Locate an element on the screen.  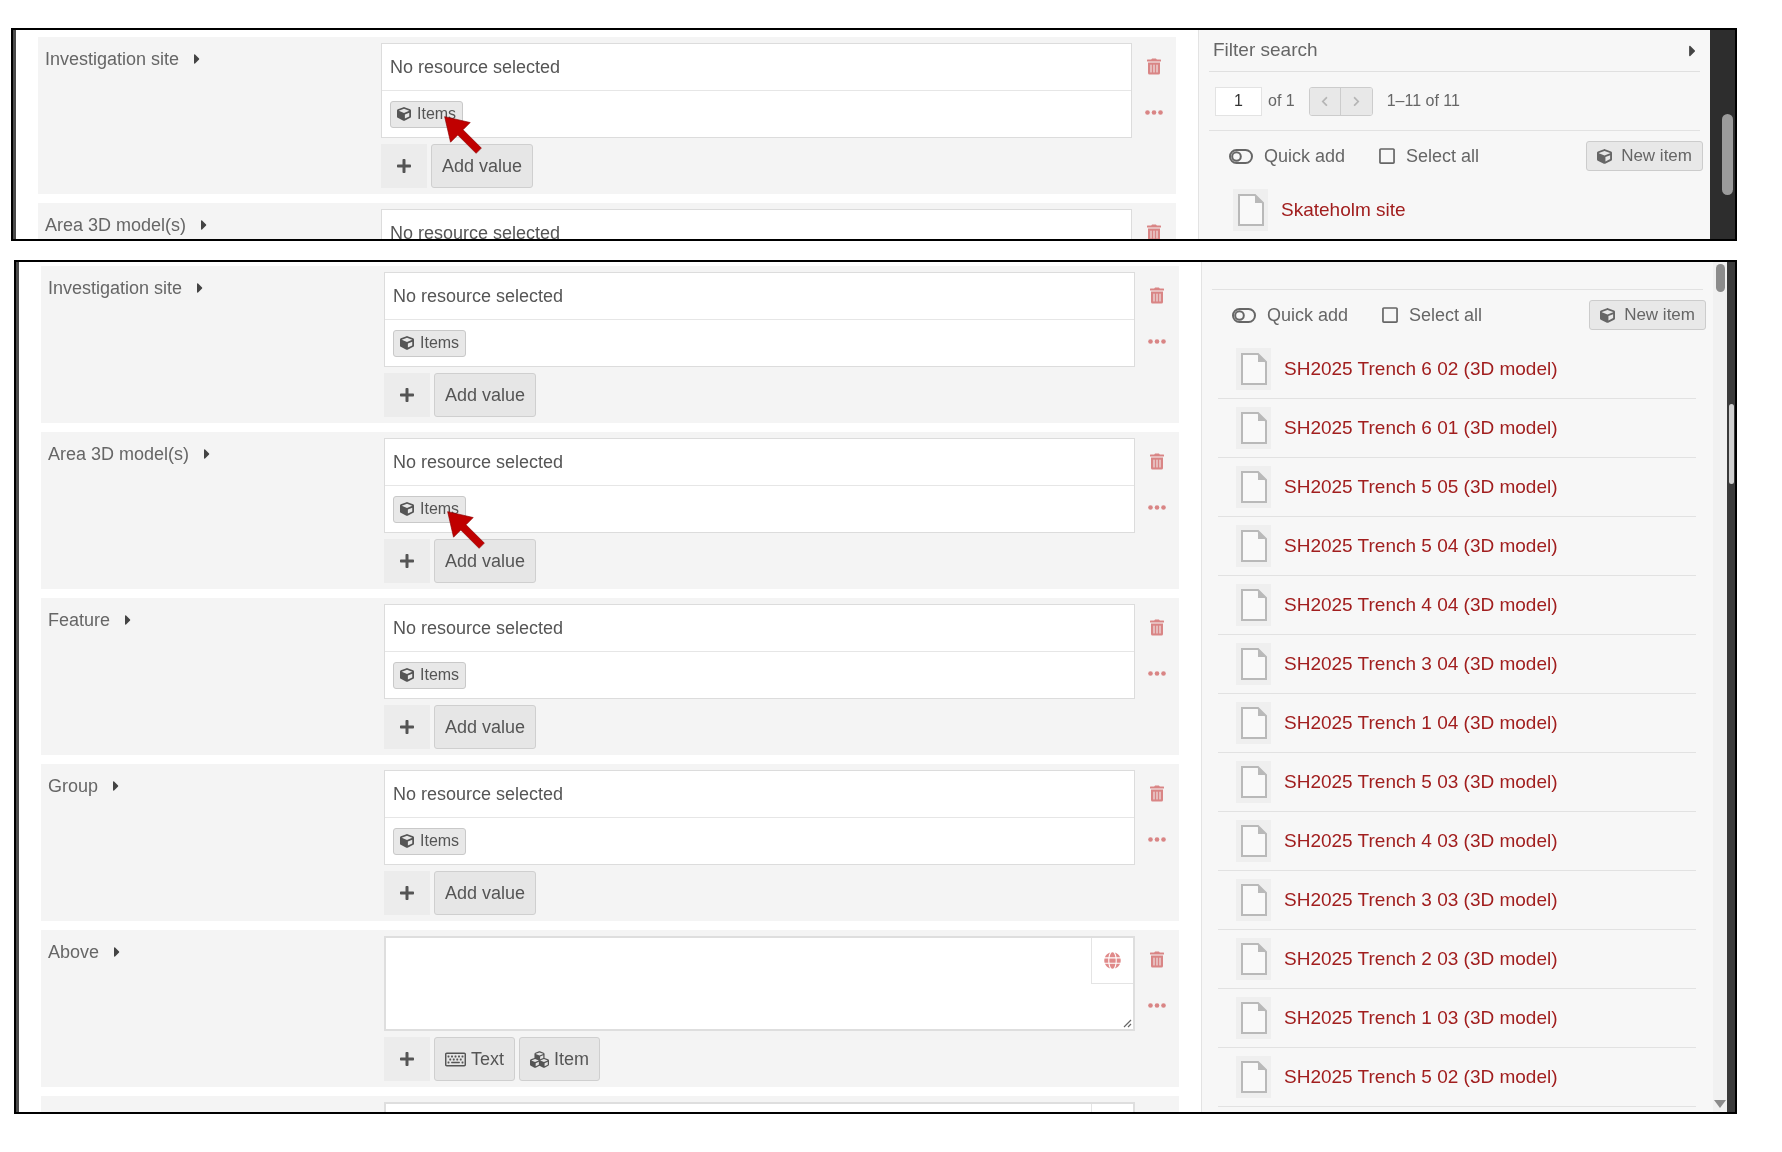
item-link: Skateholm site is located at coordinates (1343, 210).